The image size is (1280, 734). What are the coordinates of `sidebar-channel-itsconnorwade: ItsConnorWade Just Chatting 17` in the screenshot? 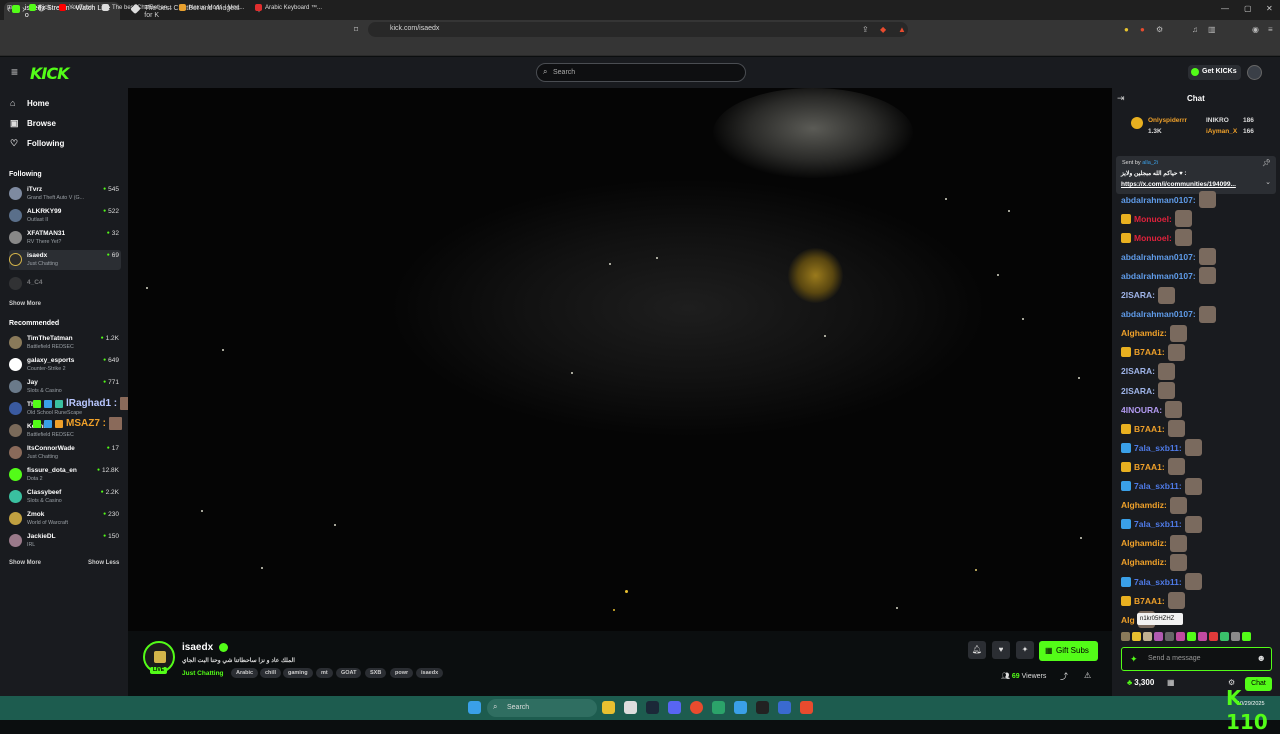 It's located at (65, 453).